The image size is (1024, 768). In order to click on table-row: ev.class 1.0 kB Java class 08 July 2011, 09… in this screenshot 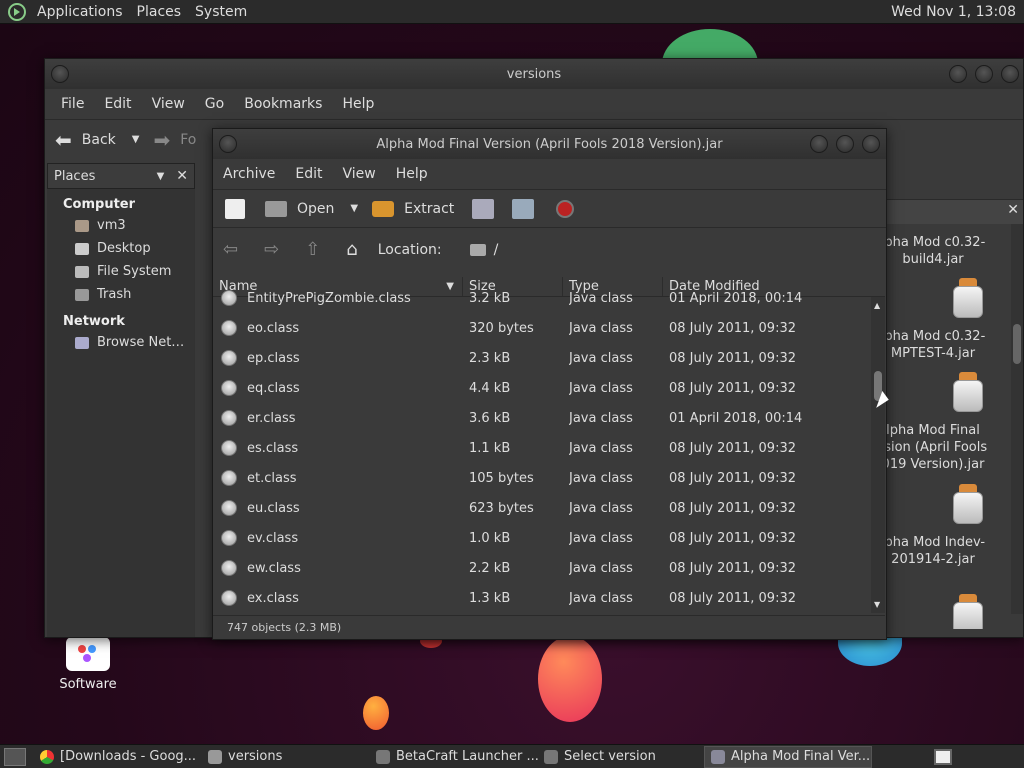, I will do `click(549, 538)`.